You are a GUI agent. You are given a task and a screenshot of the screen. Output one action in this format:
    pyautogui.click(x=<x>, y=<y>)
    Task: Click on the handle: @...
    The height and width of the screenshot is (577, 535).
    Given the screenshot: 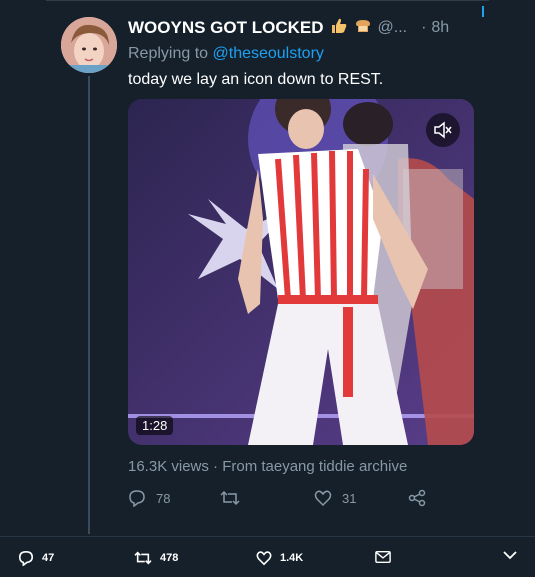 What is the action you would take?
    pyautogui.click(x=393, y=28)
    